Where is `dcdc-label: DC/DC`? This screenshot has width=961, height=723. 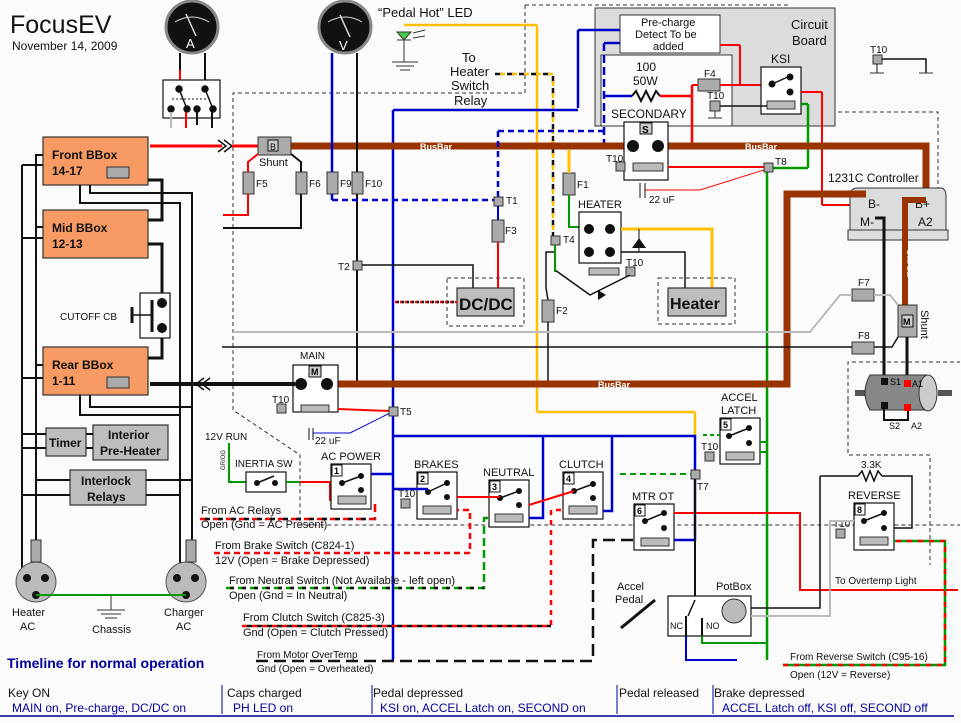 dcdc-label: DC/DC is located at coordinates (486, 304).